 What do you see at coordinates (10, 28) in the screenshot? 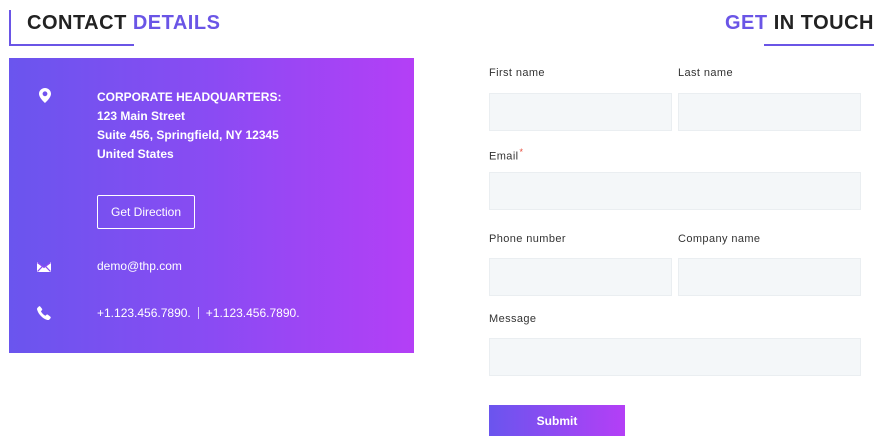
I see `heading-vertical-bar` at bounding box center [10, 28].